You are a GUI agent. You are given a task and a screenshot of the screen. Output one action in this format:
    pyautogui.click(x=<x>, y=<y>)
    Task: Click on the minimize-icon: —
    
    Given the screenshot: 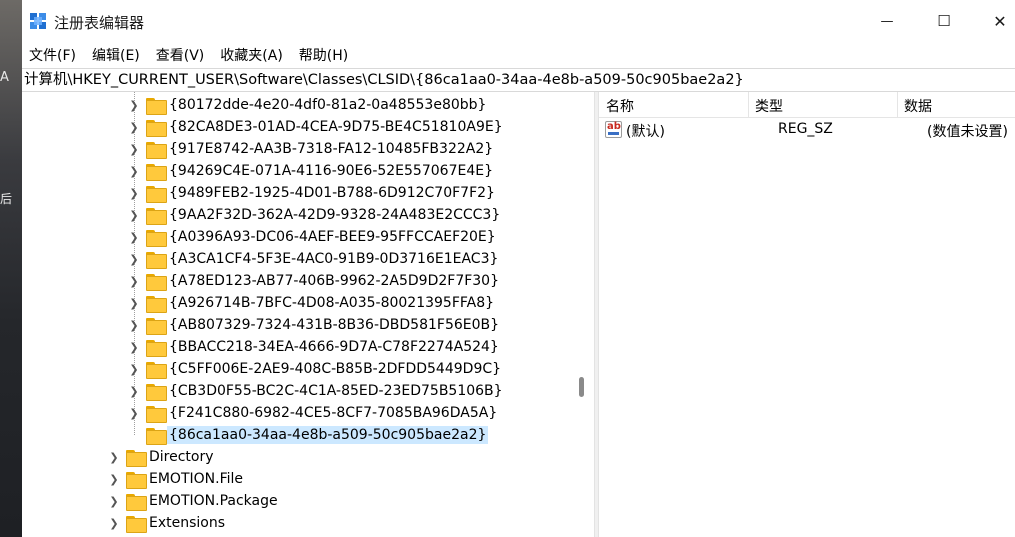 What is the action you would take?
    pyautogui.click(x=887, y=21)
    